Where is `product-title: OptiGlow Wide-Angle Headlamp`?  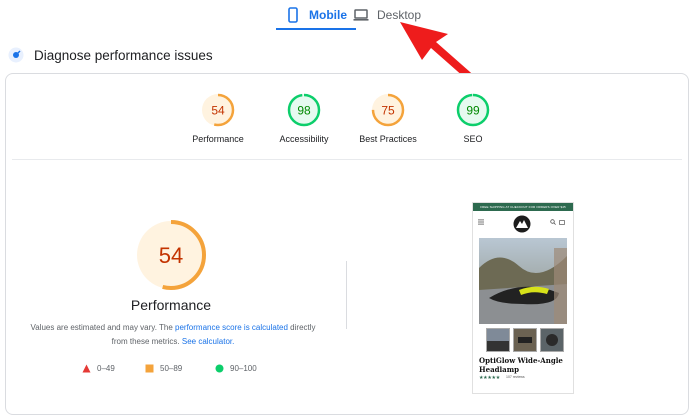 product-title: OptiGlow Wide-Angle Headlamp is located at coordinates (521, 365).